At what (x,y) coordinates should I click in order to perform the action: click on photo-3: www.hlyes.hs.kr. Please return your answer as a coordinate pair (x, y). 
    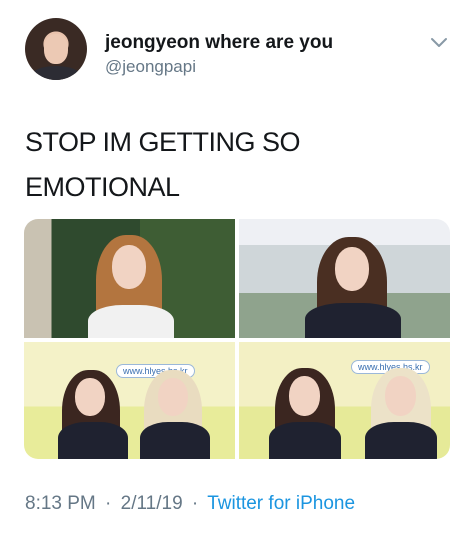
    Looking at the image, I should click on (129, 400).